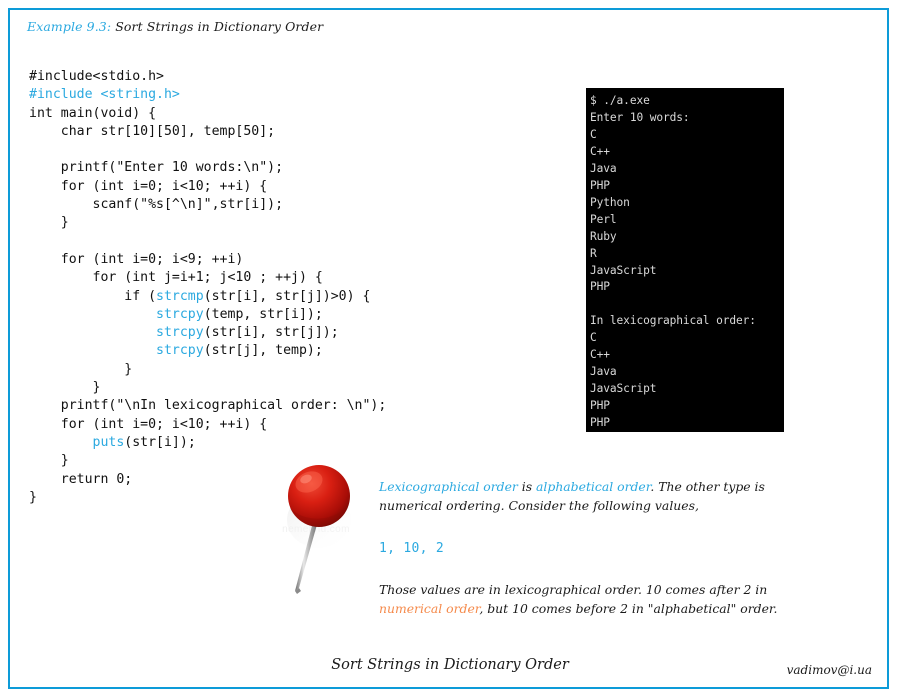 The image size is (900, 700). I want to click on terminal-output-word: JavaScript, so click(623, 389).